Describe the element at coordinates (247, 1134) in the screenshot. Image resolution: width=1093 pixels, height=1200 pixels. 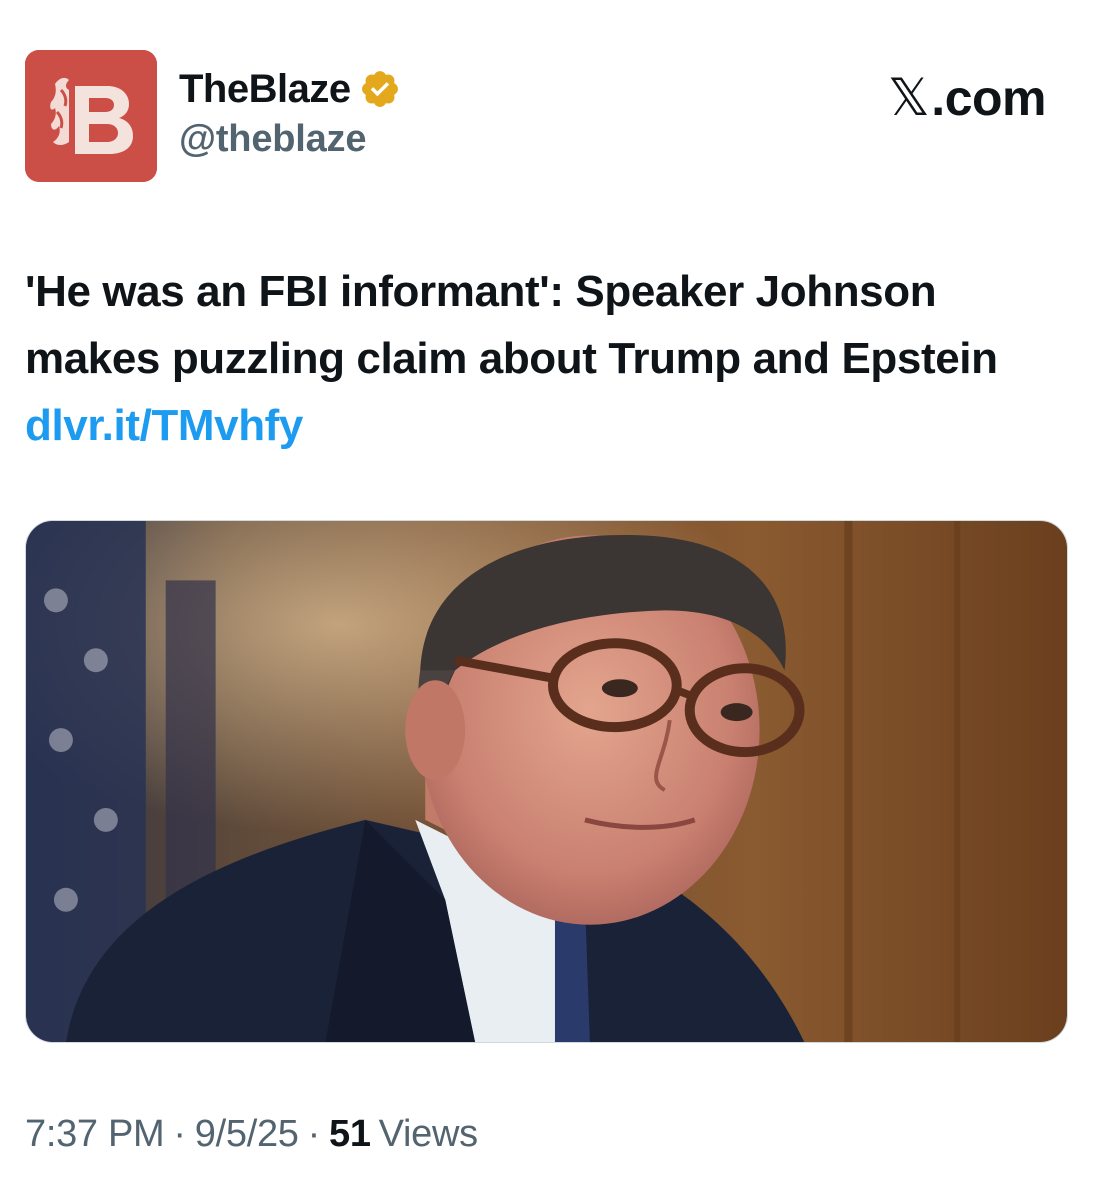
I see `tweet-date: 9/5/25` at that location.